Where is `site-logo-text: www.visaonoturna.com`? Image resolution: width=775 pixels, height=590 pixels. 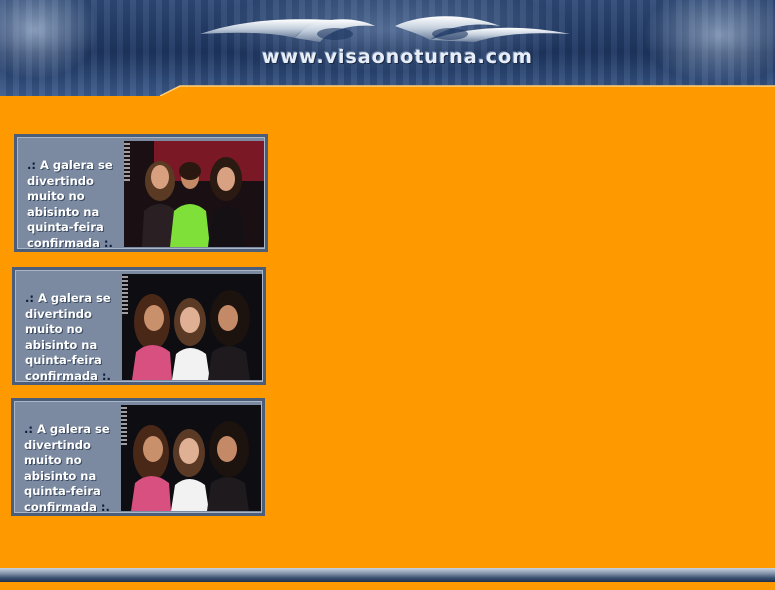 site-logo-text: www.visaonoturna.com is located at coordinates (397, 57).